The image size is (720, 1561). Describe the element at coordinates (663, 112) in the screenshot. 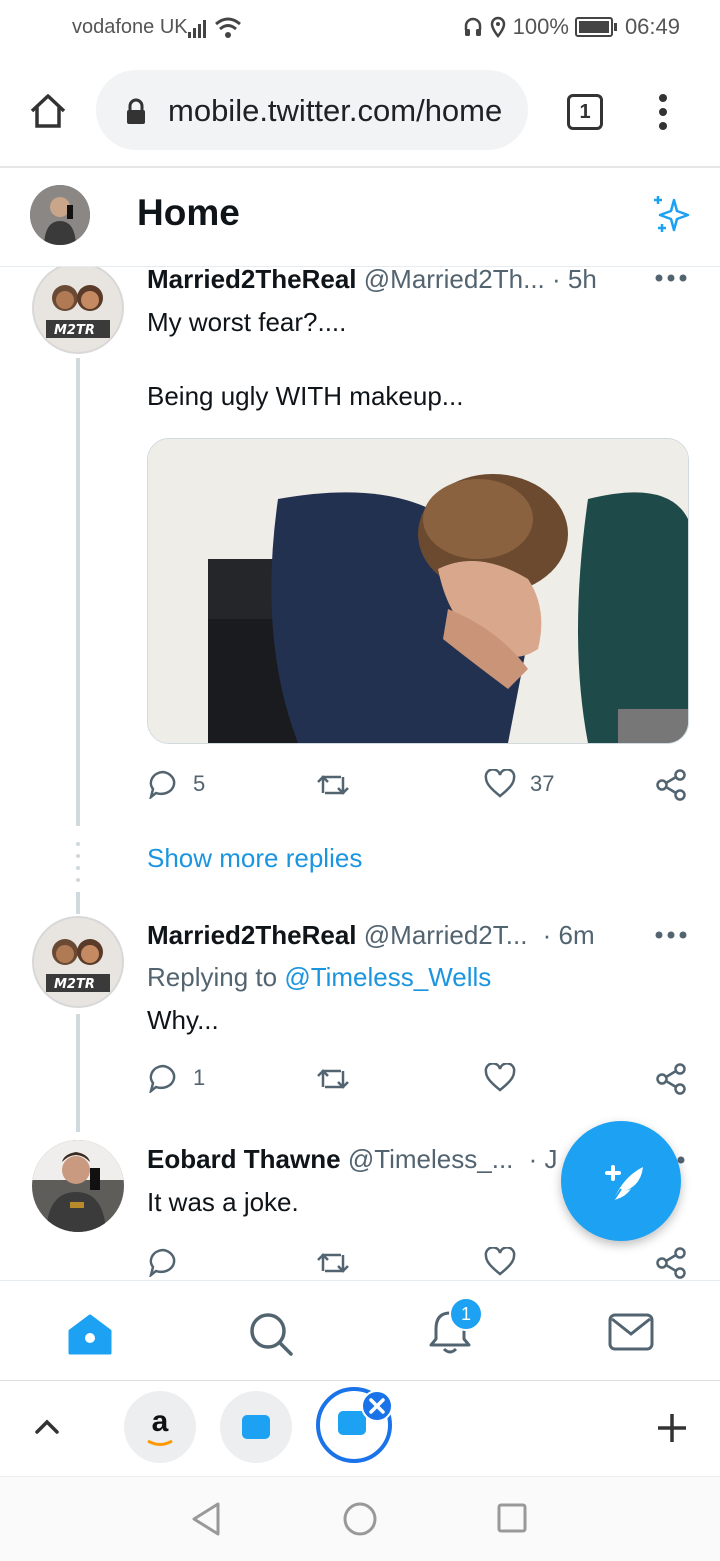

I see `more-menu-icon` at that location.